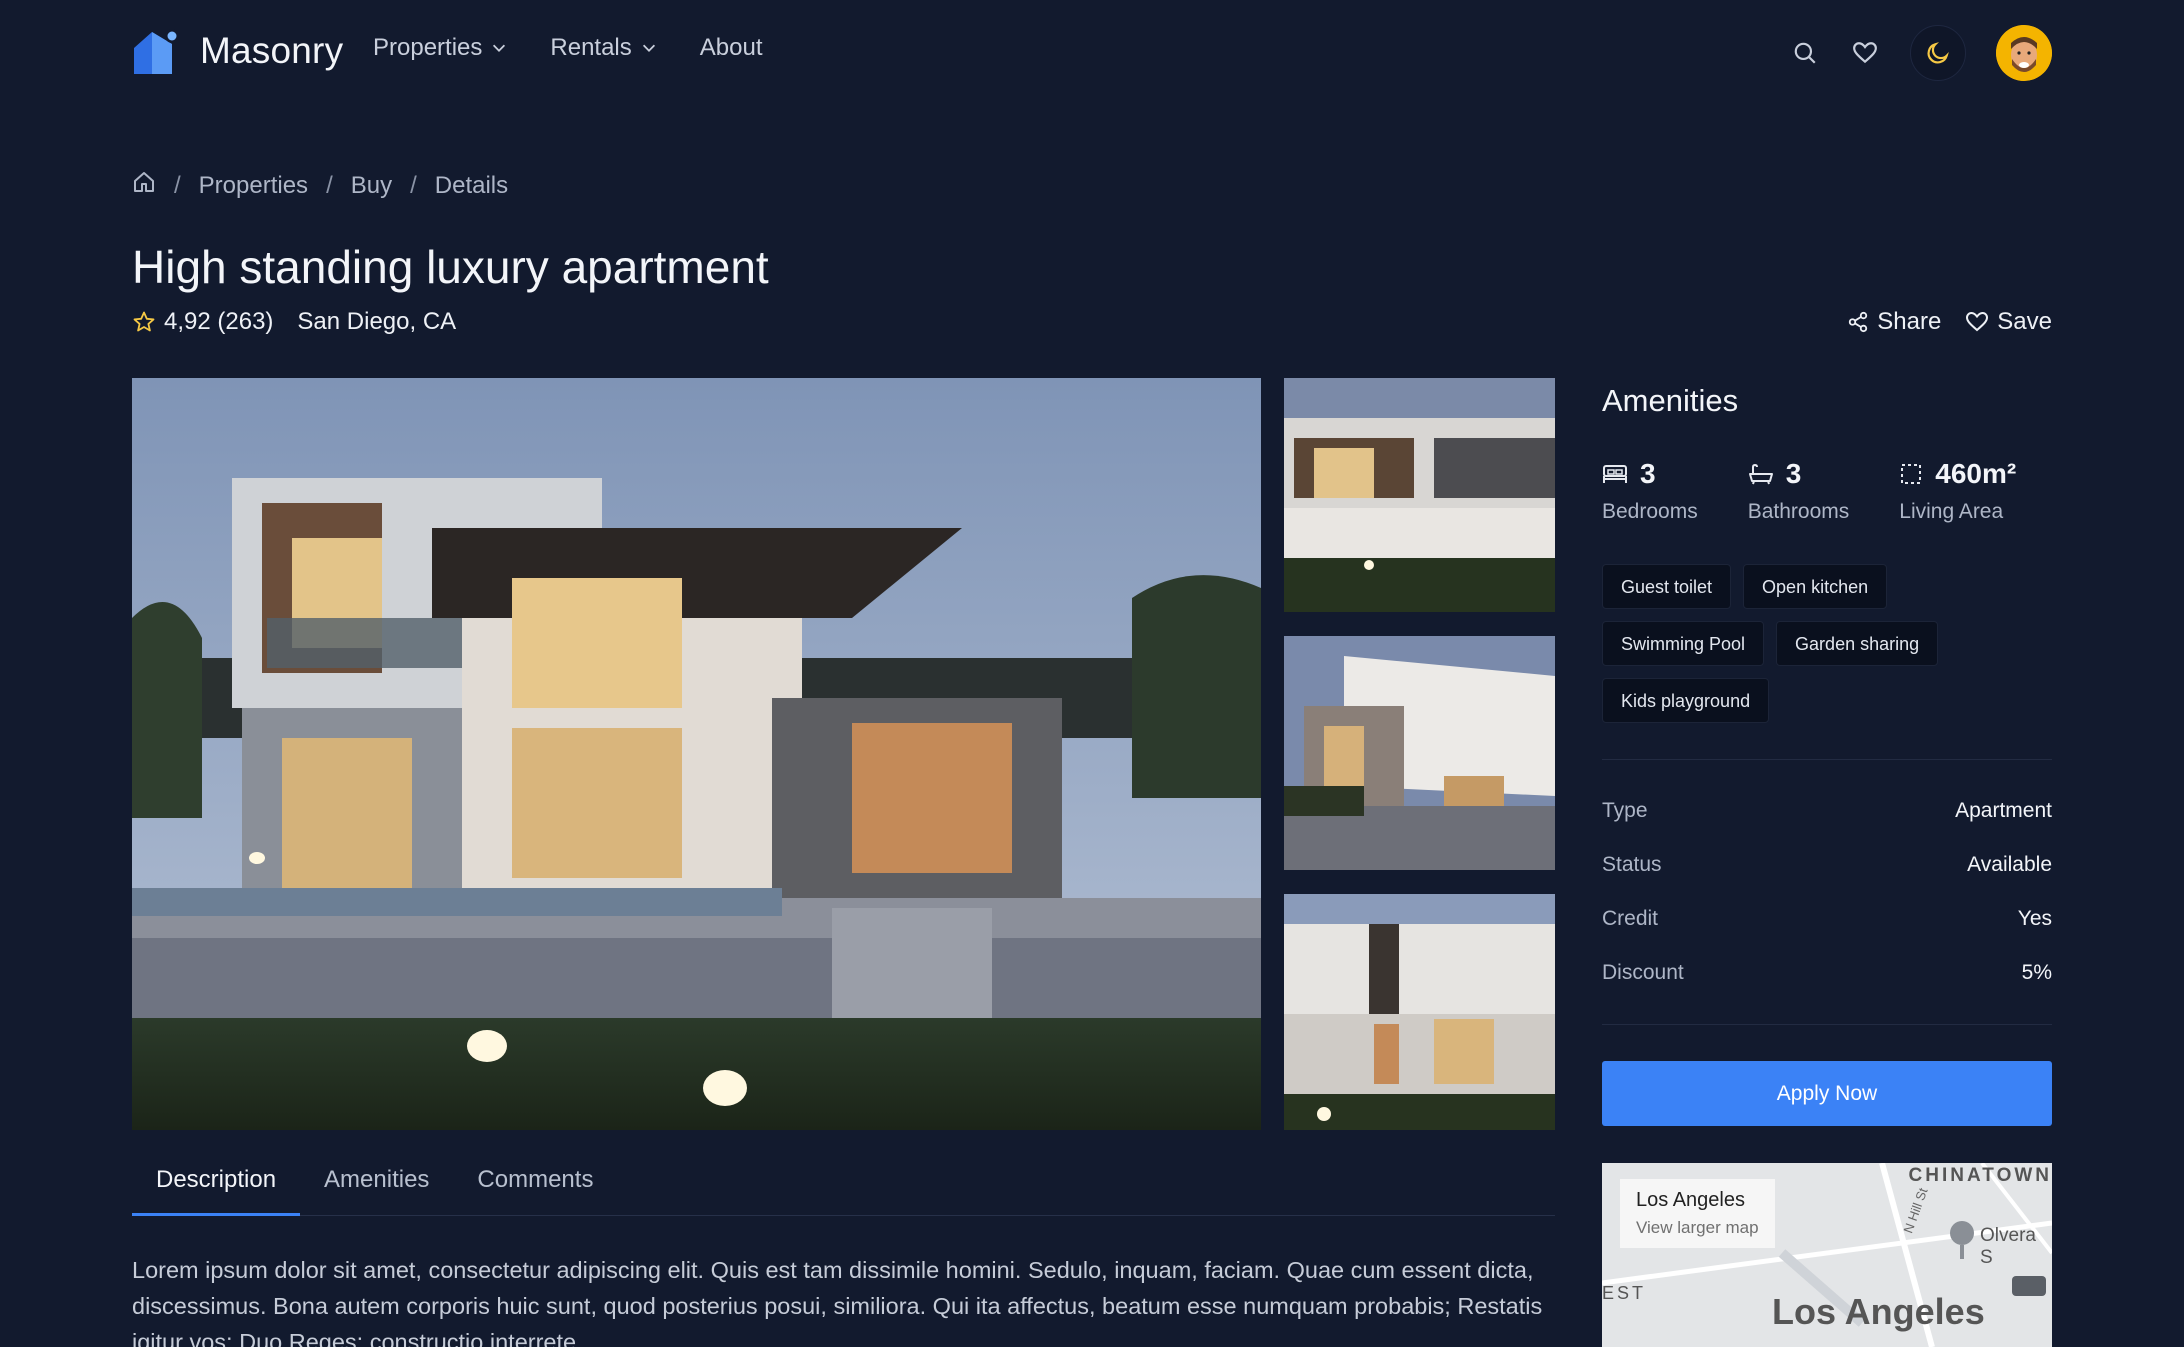 This screenshot has width=2184, height=1347. I want to click on share-label: Share, so click(1909, 321).